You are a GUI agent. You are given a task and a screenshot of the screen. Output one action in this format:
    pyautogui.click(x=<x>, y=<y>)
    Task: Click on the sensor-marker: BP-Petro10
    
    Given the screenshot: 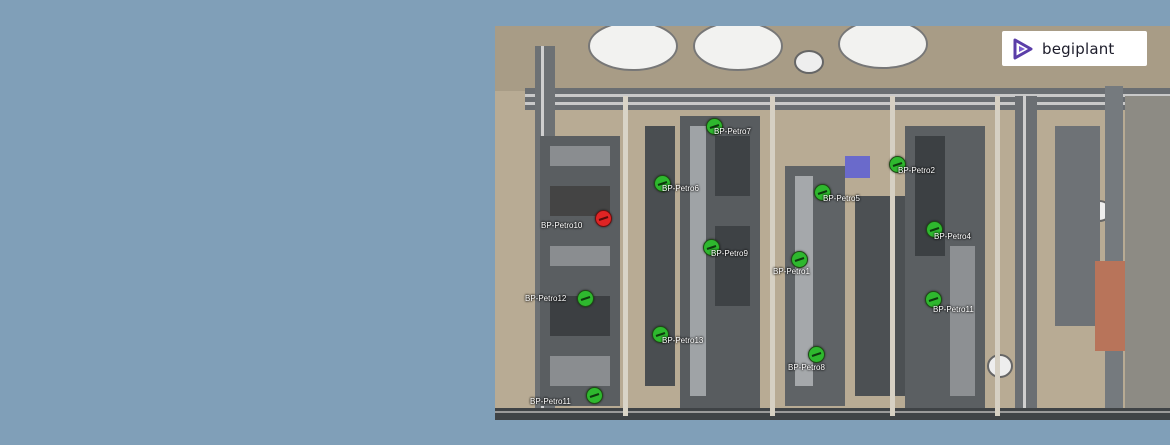 What is the action you would take?
    pyautogui.click(x=576, y=220)
    